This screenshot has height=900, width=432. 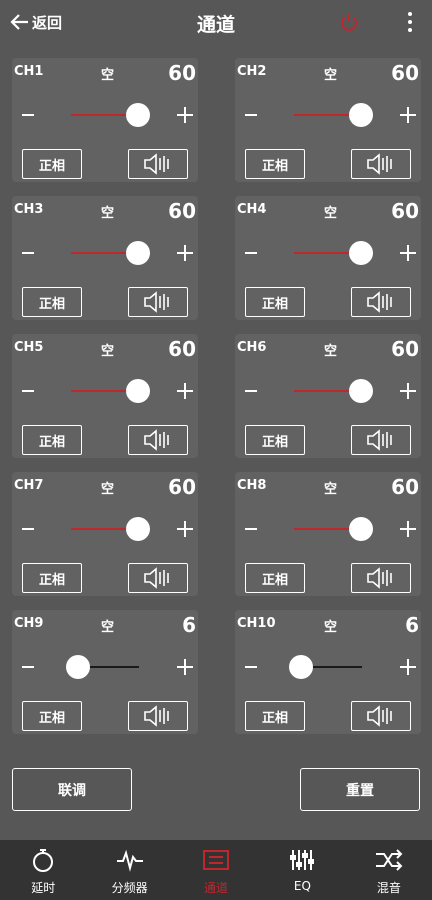 I want to click on nav-label: 通道, so click(x=216, y=888).